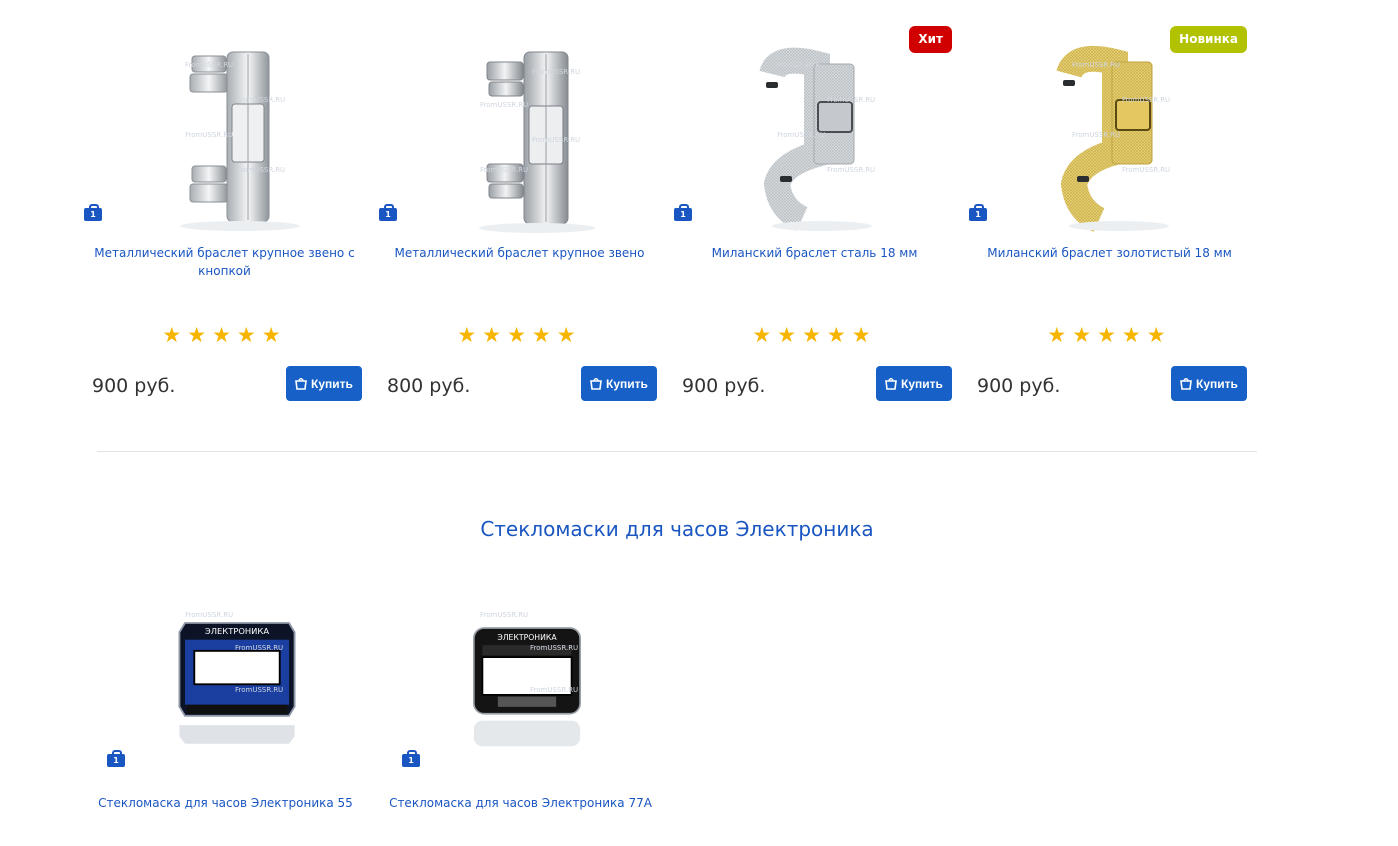  What do you see at coordinates (225, 803) in the screenshot?
I see `product-title: Стекломаска для часов Электроника 55` at bounding box center [225, 803].